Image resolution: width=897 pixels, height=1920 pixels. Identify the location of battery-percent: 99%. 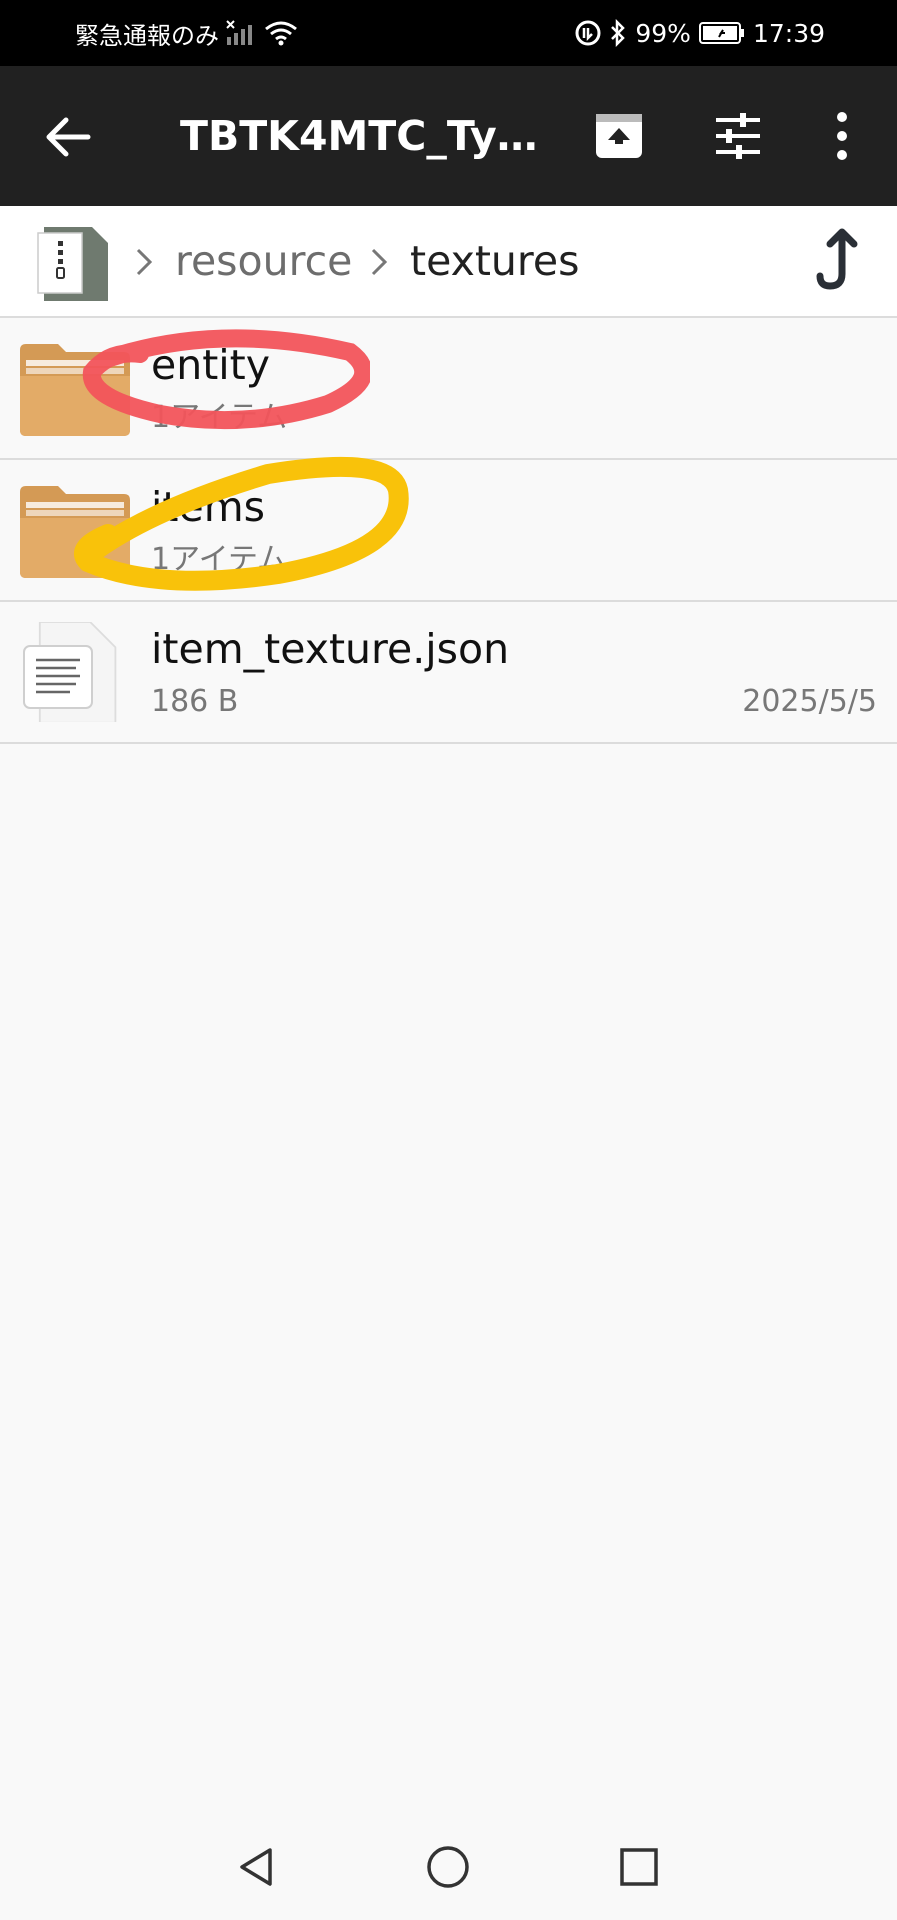
(663, 33).